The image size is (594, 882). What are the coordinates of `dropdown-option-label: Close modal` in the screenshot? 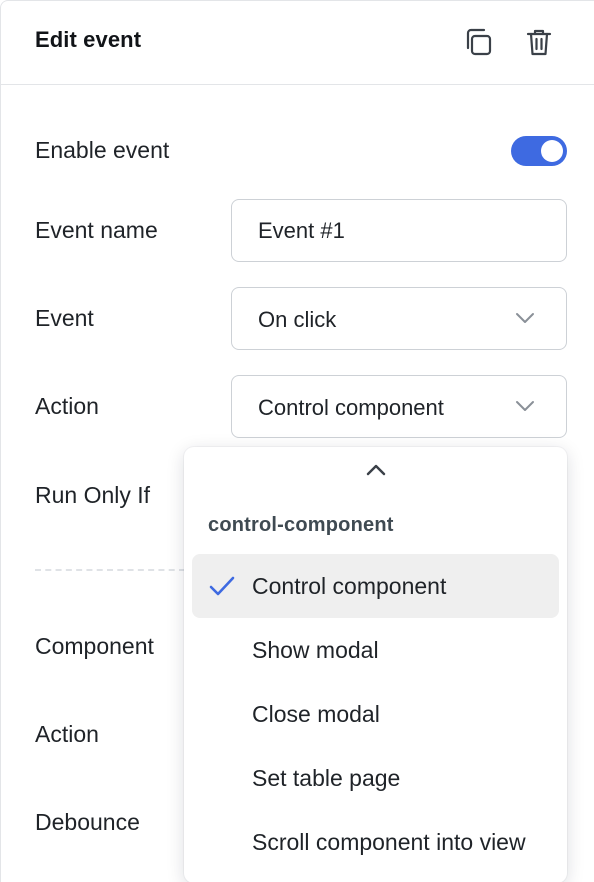 It's located at (316, 714).